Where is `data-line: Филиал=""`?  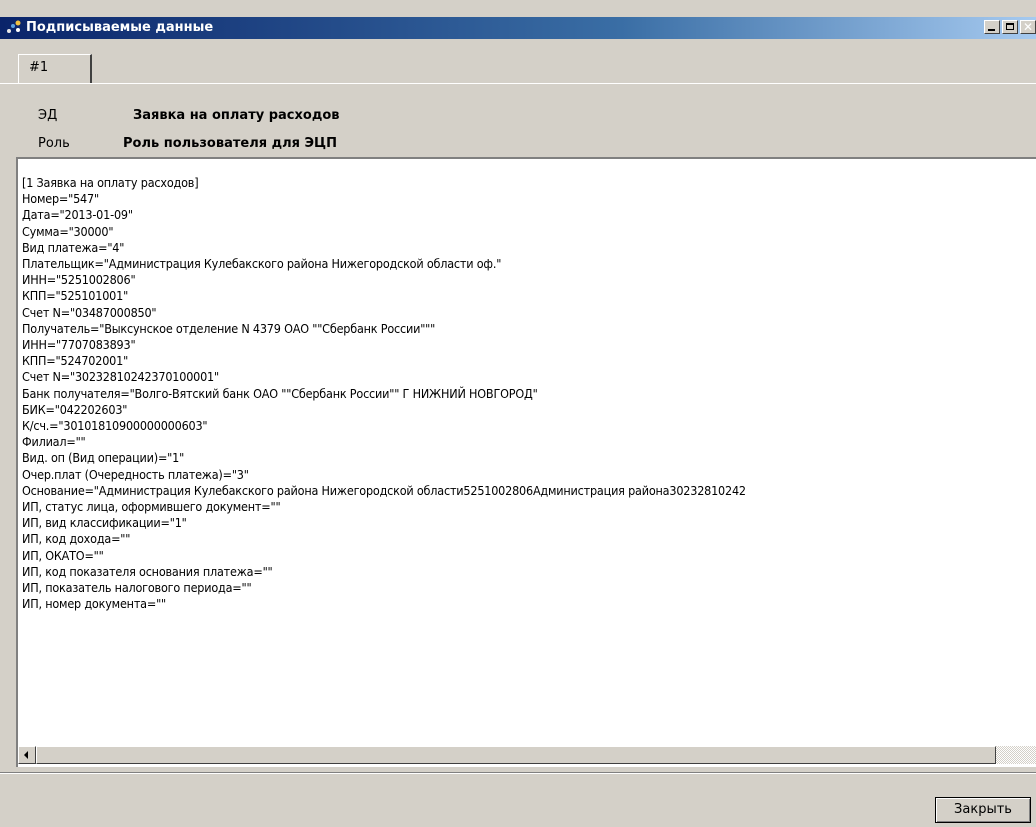 data-line: Филиал="" is located at coordinates (54, 442).